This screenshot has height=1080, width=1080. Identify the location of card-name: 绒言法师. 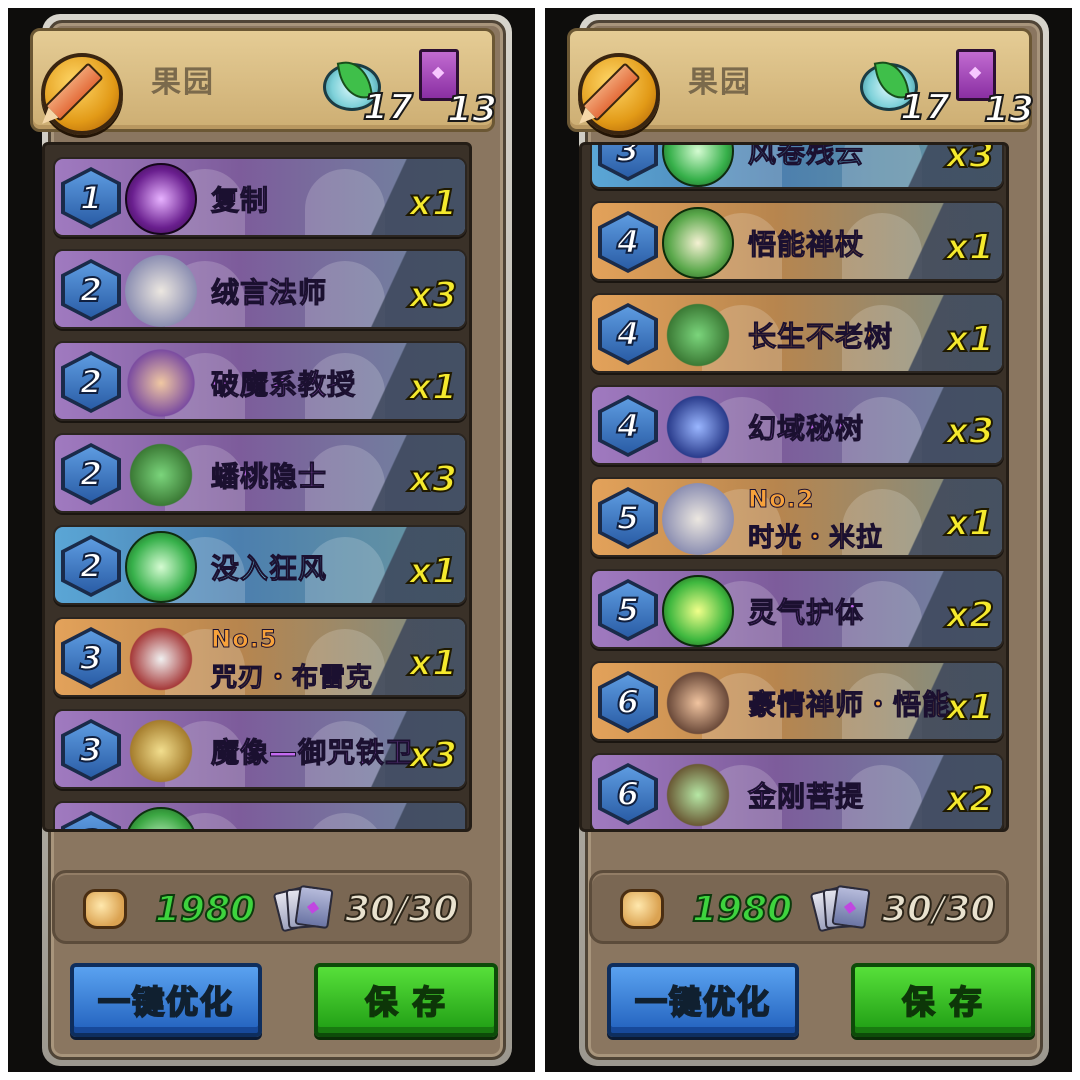
(269, 293).